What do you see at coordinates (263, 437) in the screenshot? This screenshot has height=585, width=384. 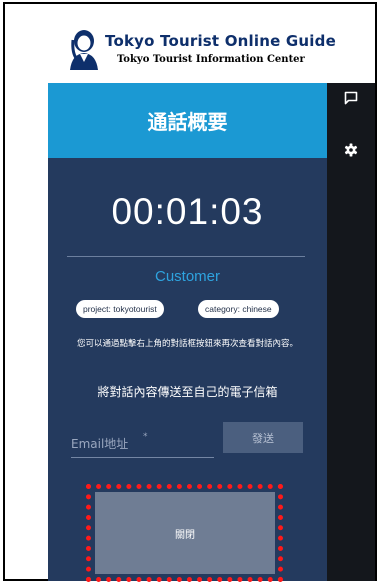 I see `send-button: 發送` at bounding box center [263, 437].